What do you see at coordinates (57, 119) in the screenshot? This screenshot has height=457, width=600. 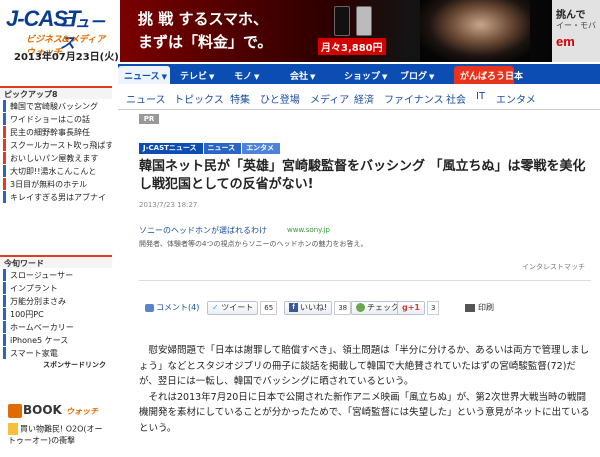 I see `pickup-item: ワイドショーはこの話` at bounding box center [57, 119].